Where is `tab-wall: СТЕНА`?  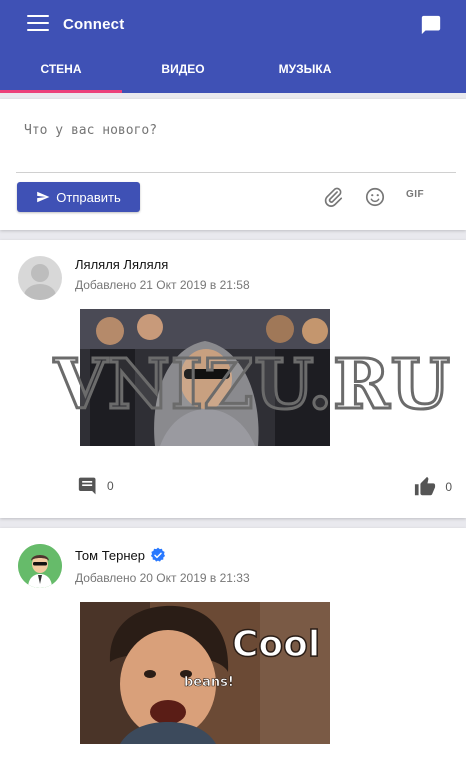
tab-wall: СТЕНА is located at coordinates (61, 74).